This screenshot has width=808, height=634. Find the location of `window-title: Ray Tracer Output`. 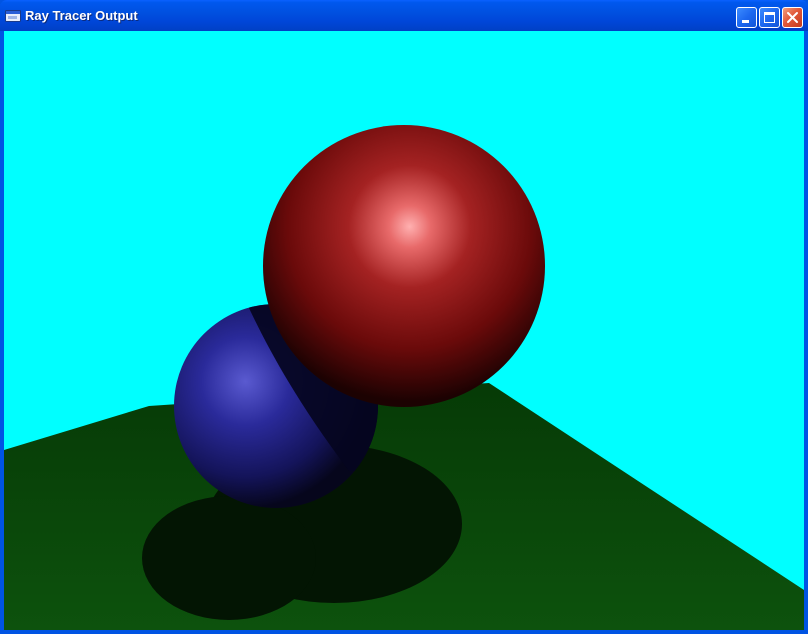

window-title: Ray Tracer Output is located at coordinates (81, 15).